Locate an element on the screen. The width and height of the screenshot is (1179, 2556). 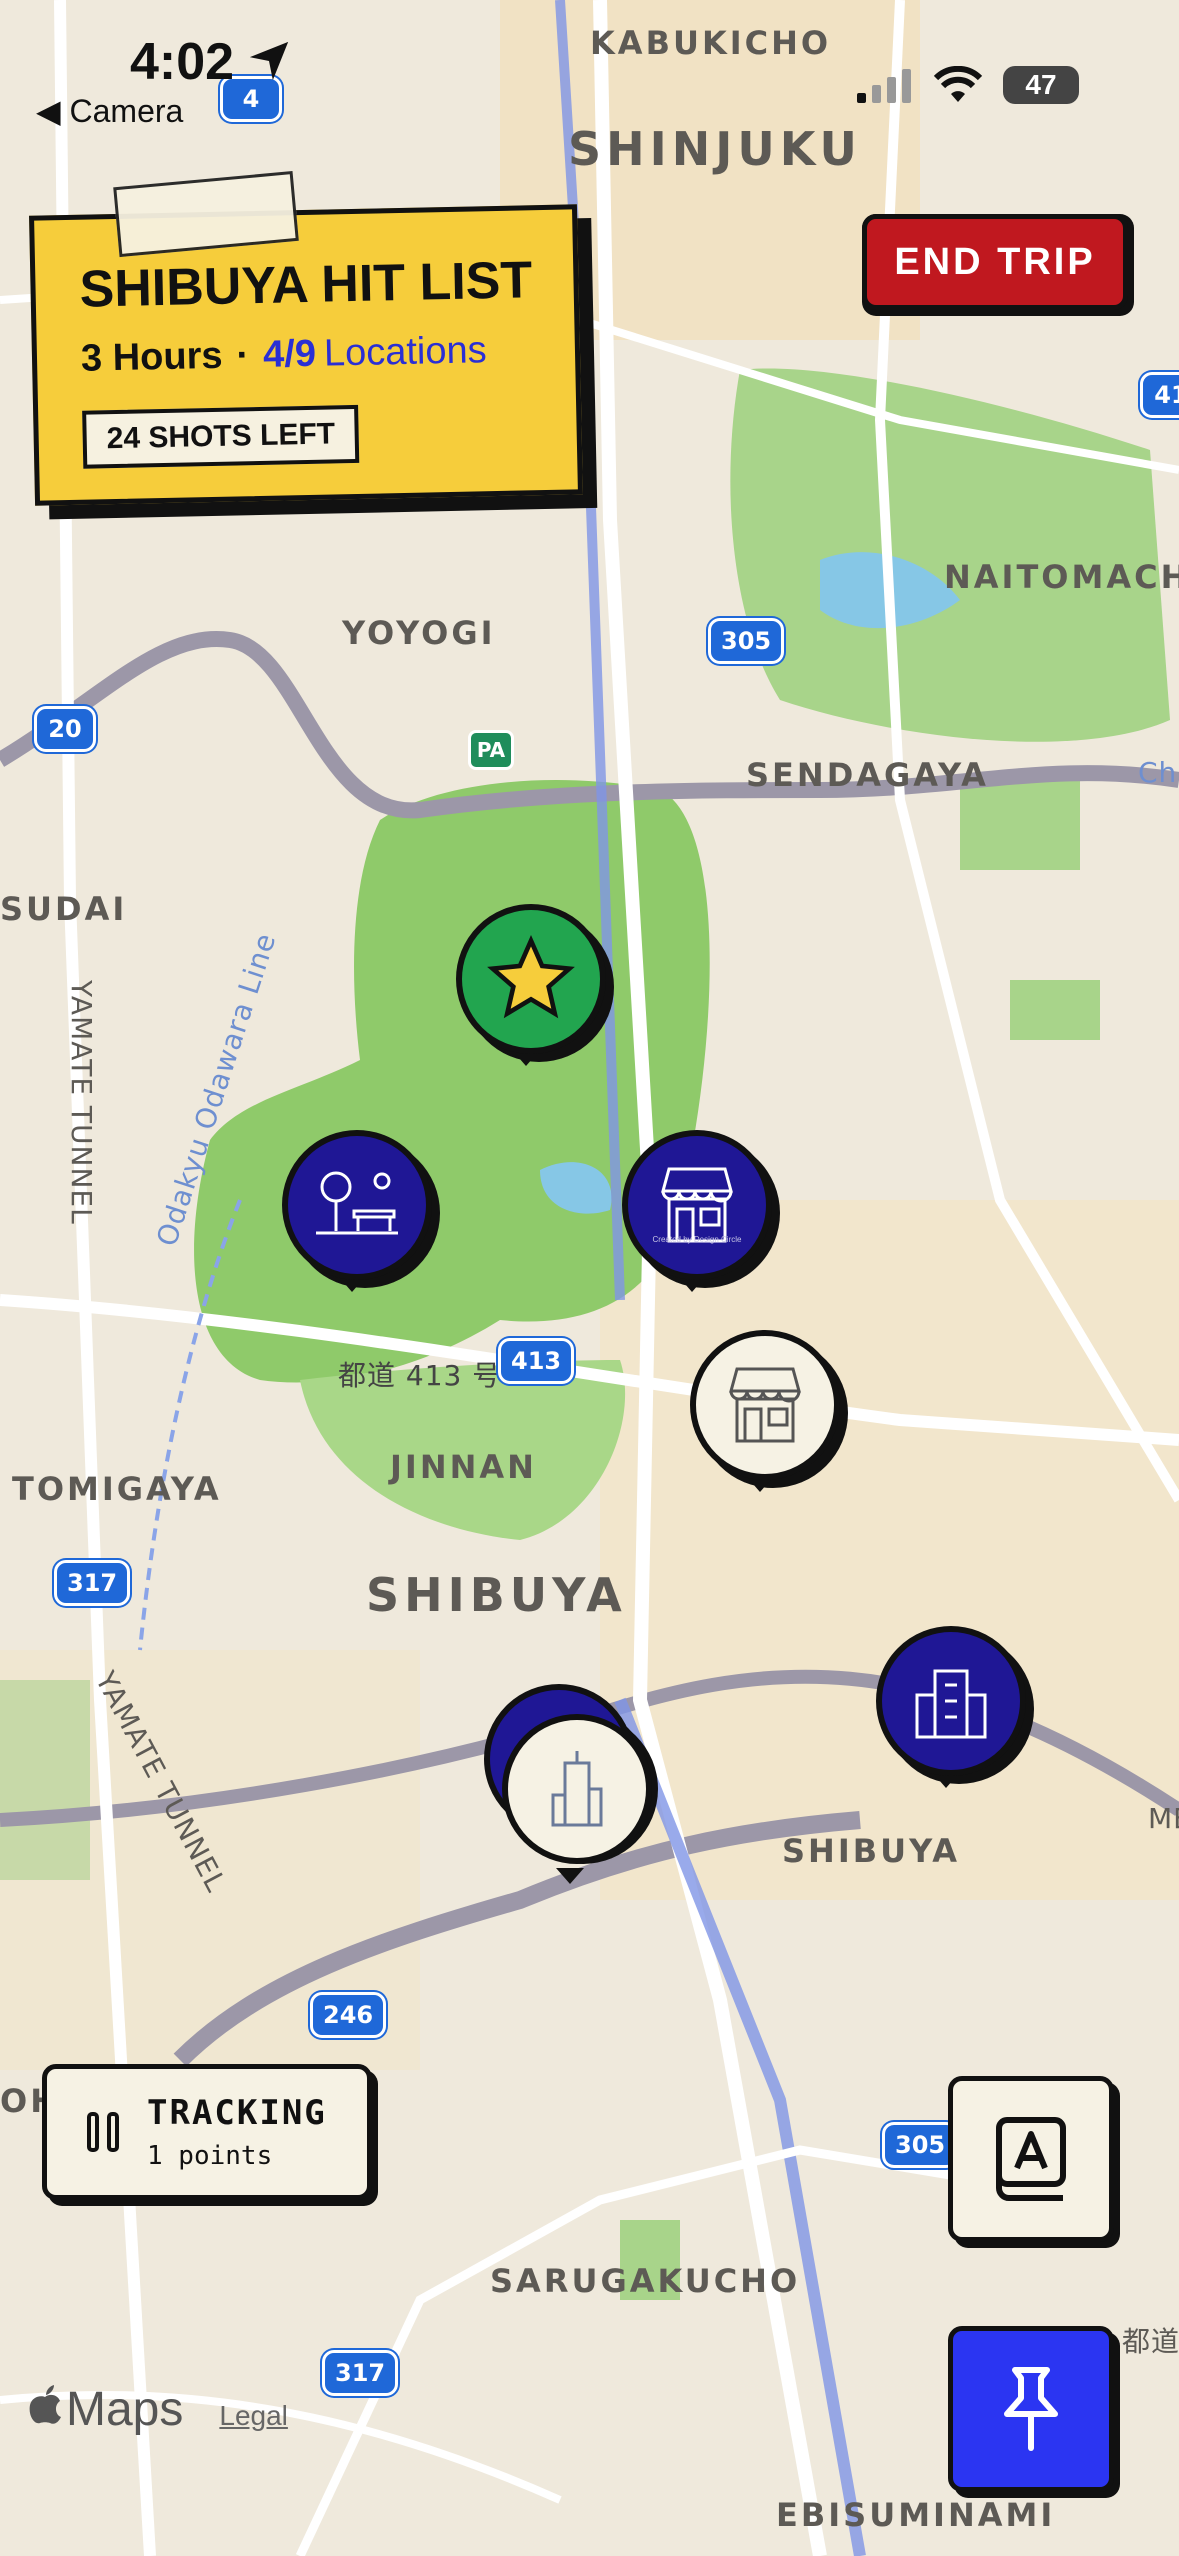
route-shield-413: 413 is located at coordinates (536, 1361).